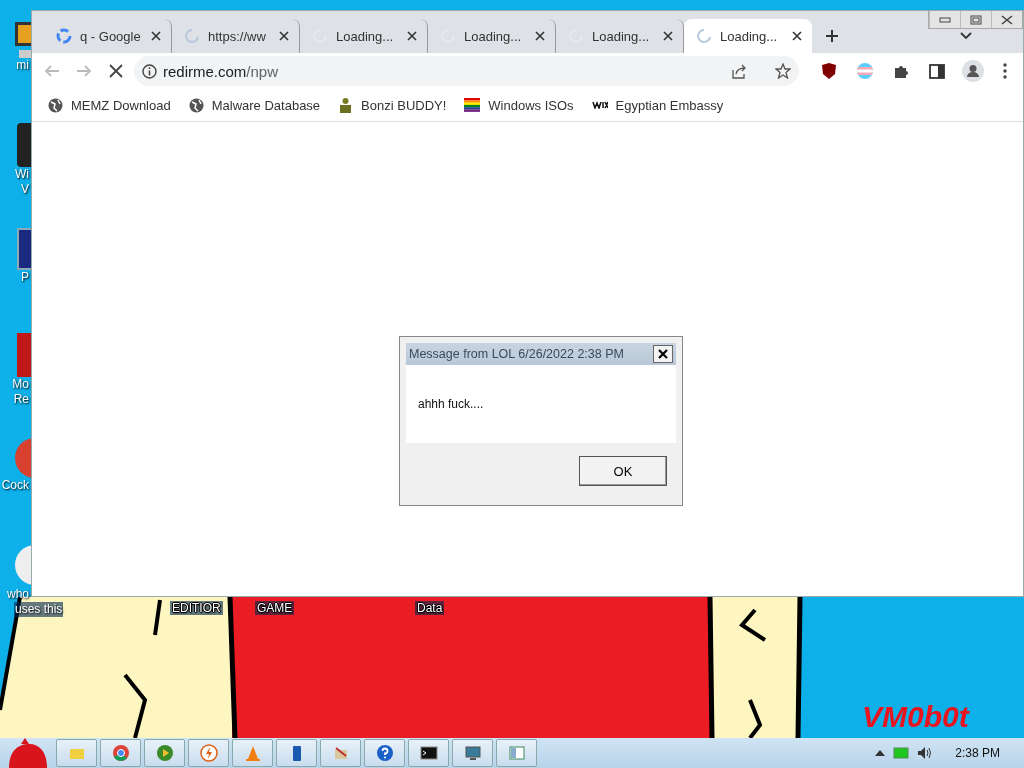  What do you see at coordinates (21, 399) in the screenshot?
I see `icon-label: Re` at bounding box center [21, 399].